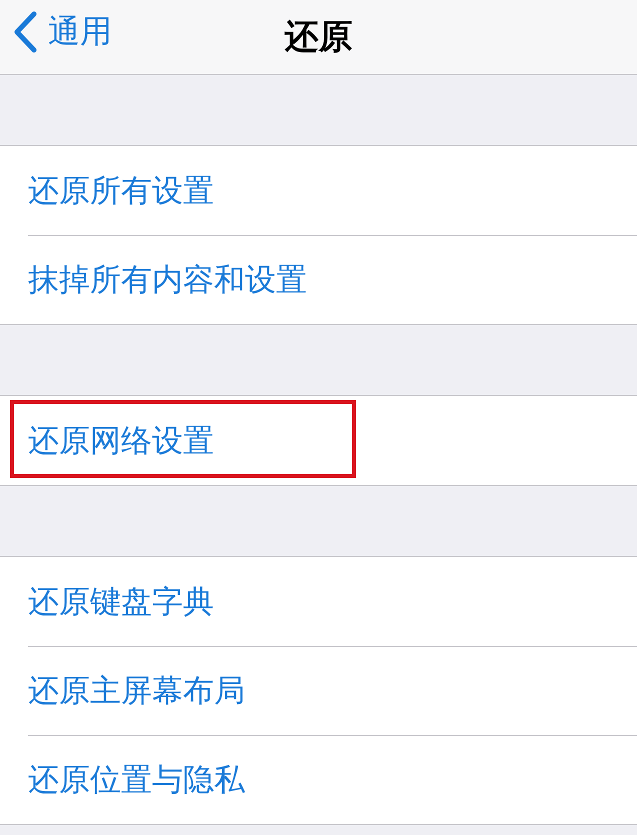  I want to click on settings-row: 抹掉所有内容和设置, so click(318, 279).